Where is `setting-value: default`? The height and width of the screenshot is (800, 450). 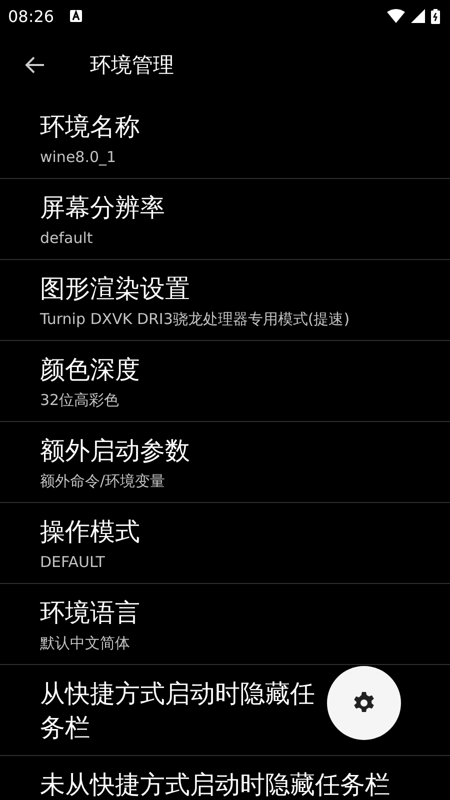 setting-value: default is located at coordinates (67, 238).